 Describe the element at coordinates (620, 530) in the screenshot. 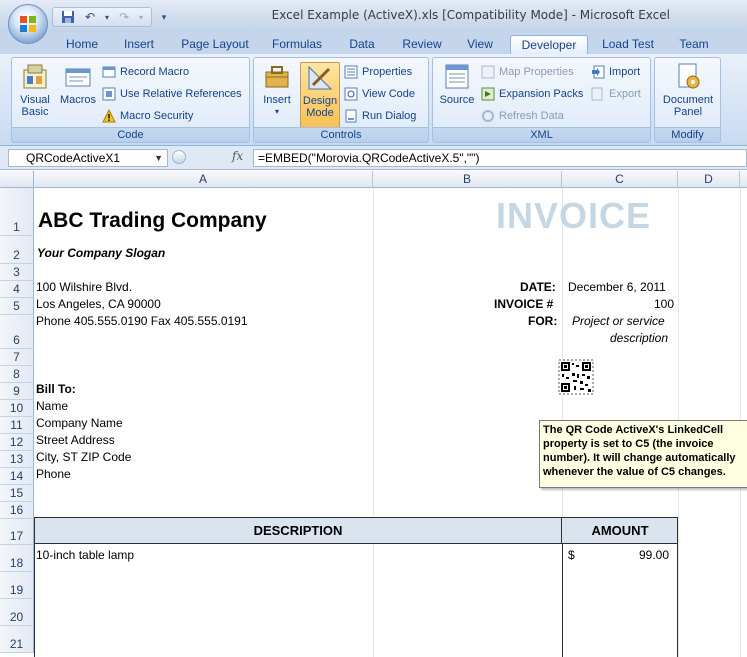

I see `amount-header: AMOUNT` at that location.